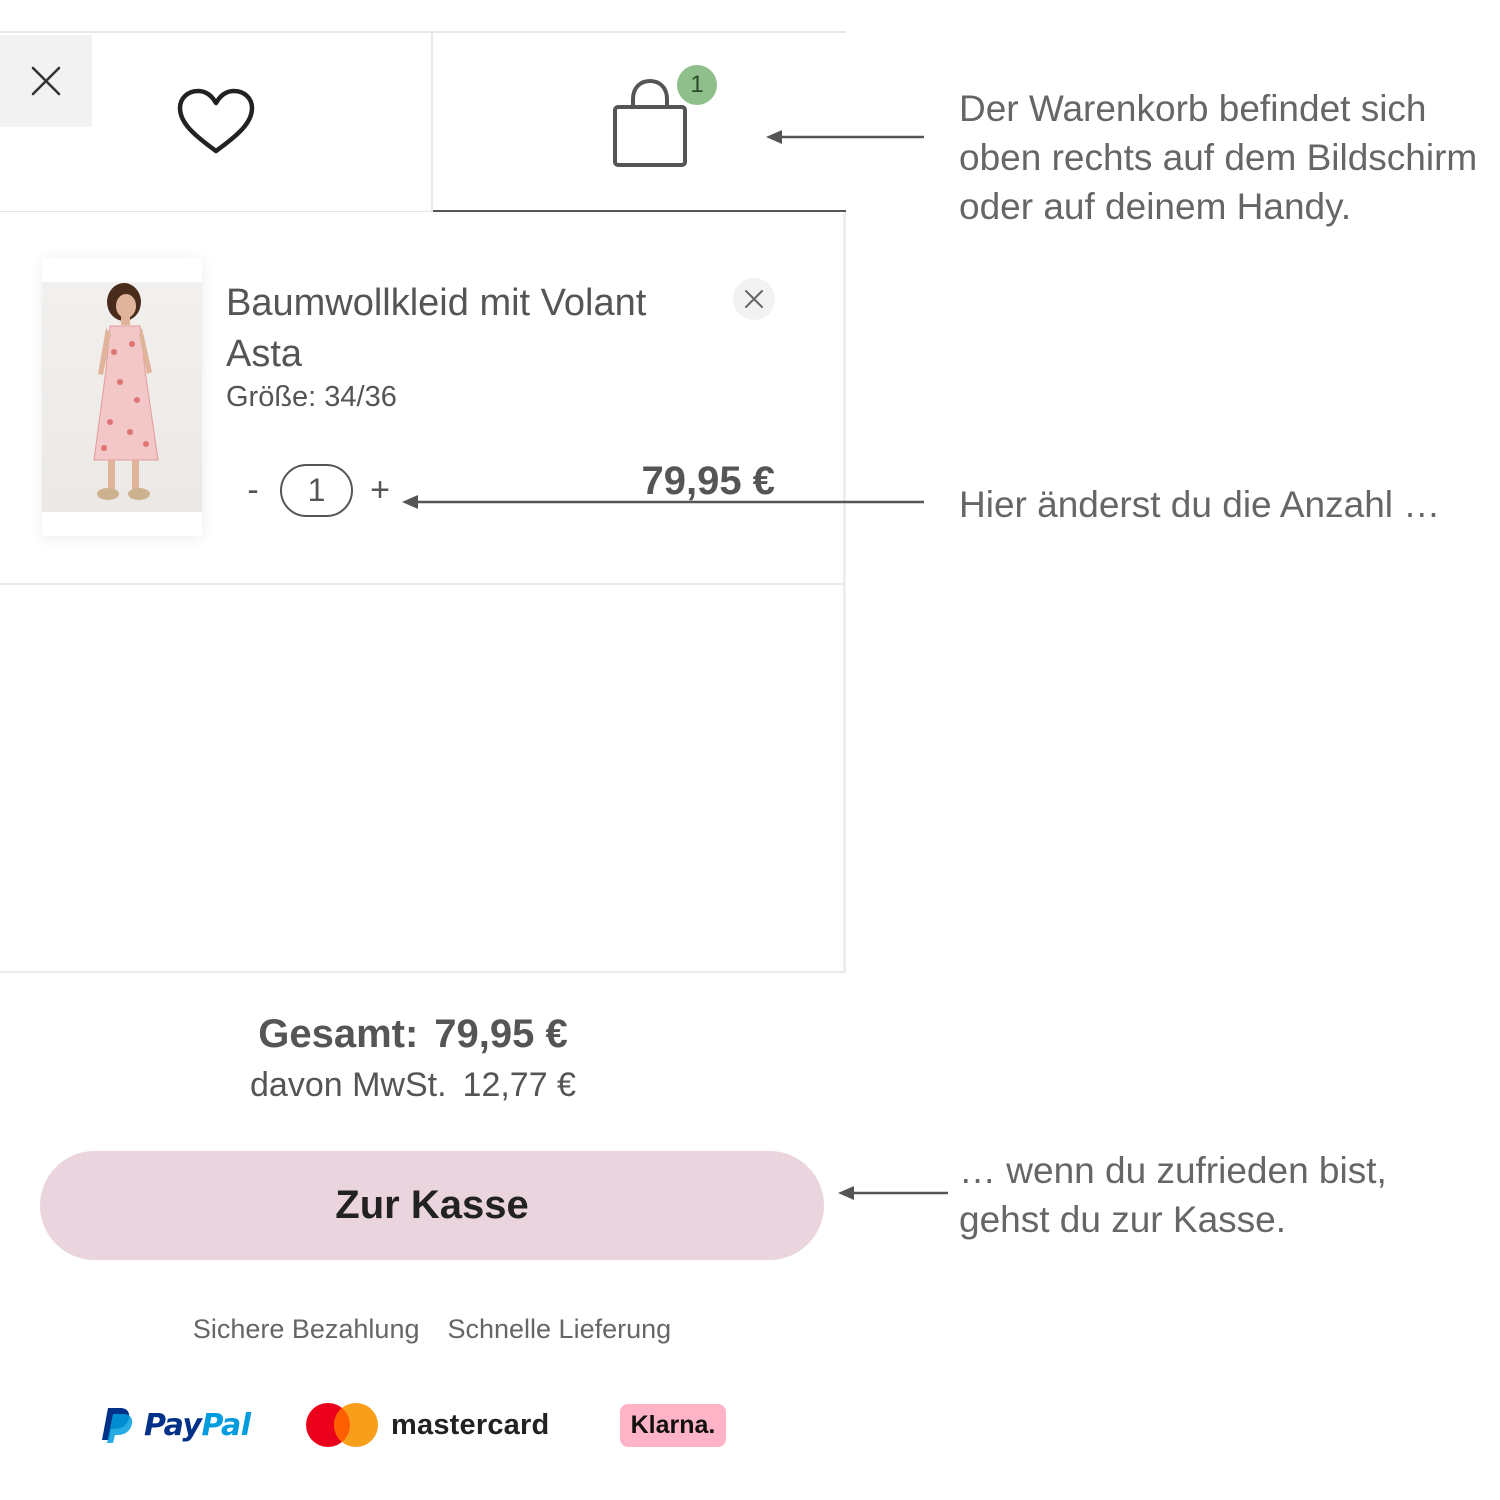  What do you see at coordinates (126, 391) in the screenshot?
I see `dress-illustration` at bounding box center [126, 391].